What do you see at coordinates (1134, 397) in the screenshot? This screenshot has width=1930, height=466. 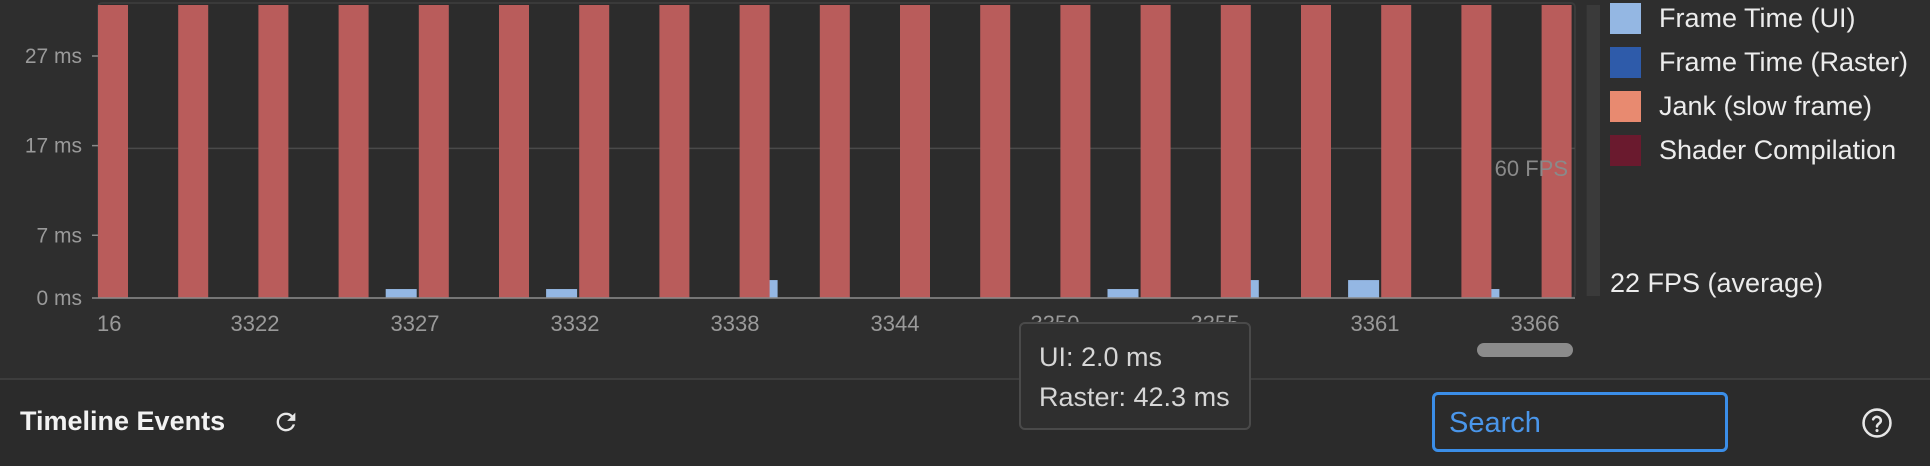 I see `tooltip-raster-time: Raster: 42.3 ms` at bounding box center [1134, 397].